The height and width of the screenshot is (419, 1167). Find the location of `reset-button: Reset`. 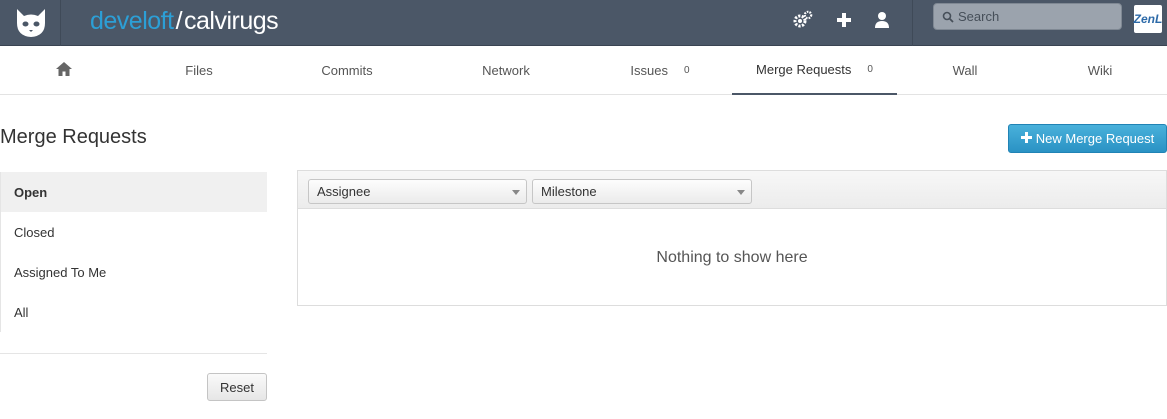

reset-button: Reset is located at coordinates (237, 387).